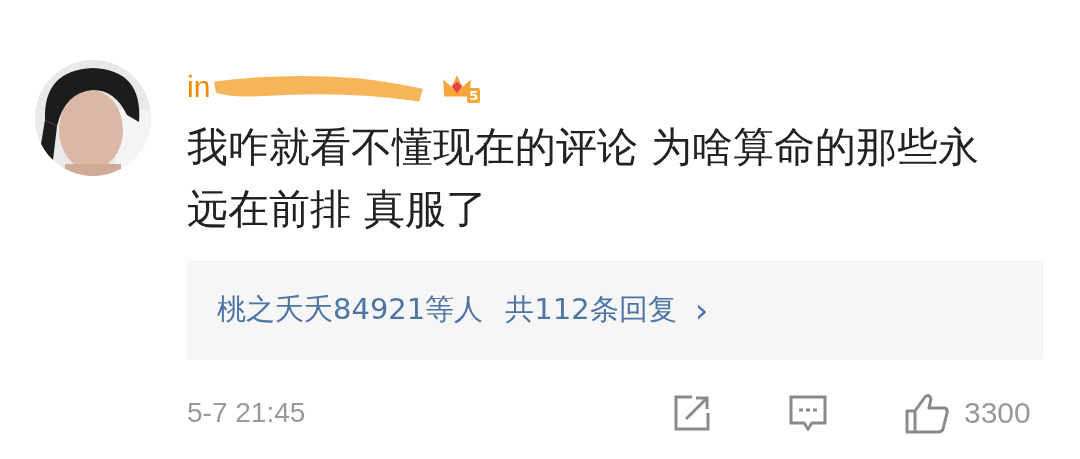 This screenshot has width=1080, height=459. I want to click on crown-badge: 5, so click(461, 87).